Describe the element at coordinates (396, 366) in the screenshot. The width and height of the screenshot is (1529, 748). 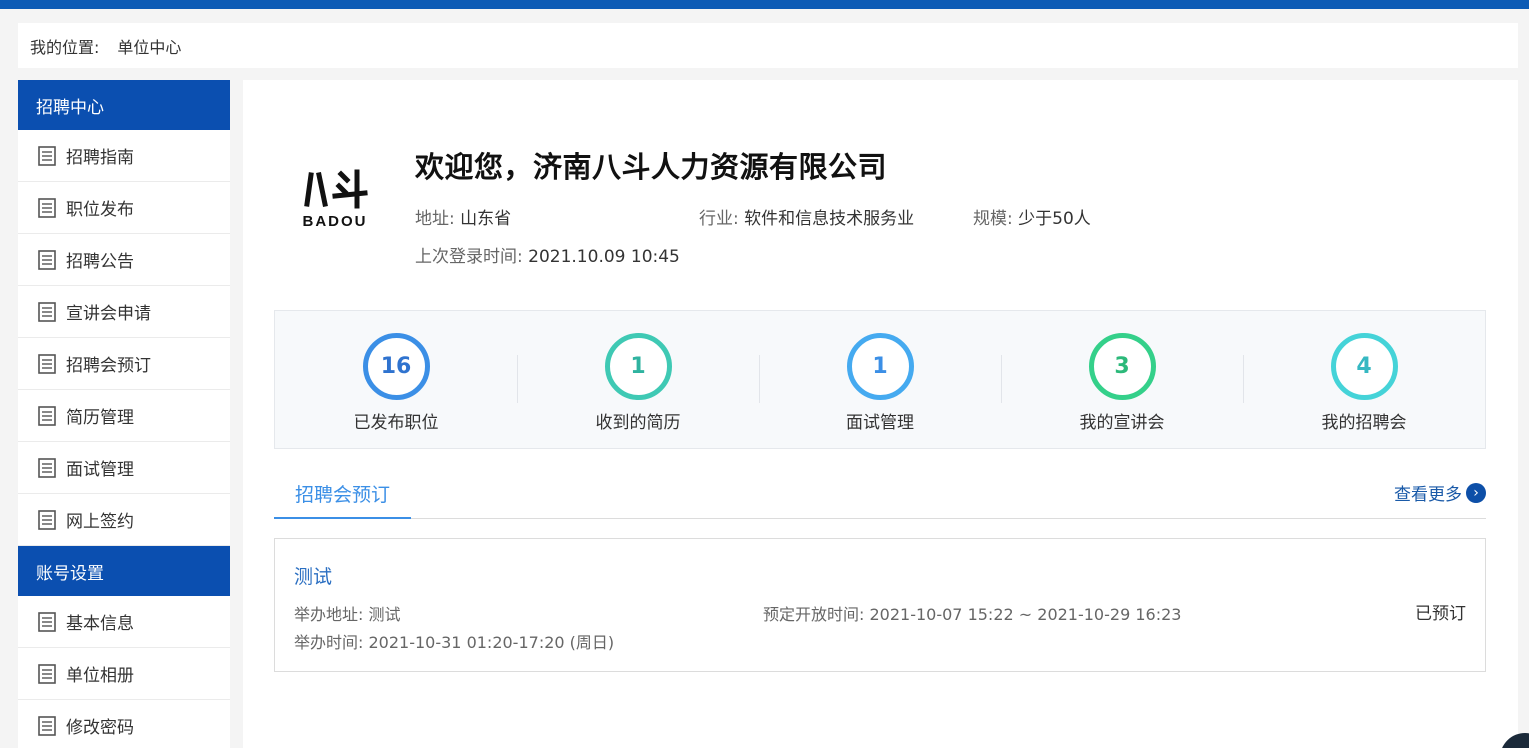
I see `stat-count-ring: 16` at that location.